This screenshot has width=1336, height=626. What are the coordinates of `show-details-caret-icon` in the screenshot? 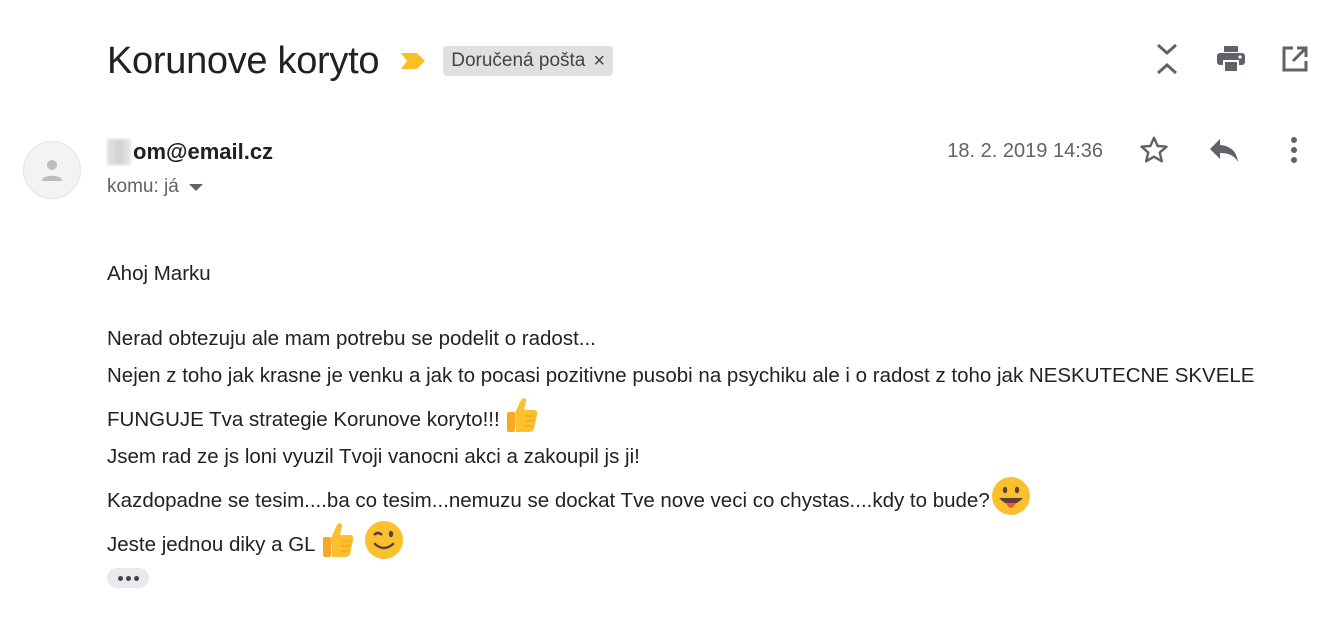 It's located at (195, 187).